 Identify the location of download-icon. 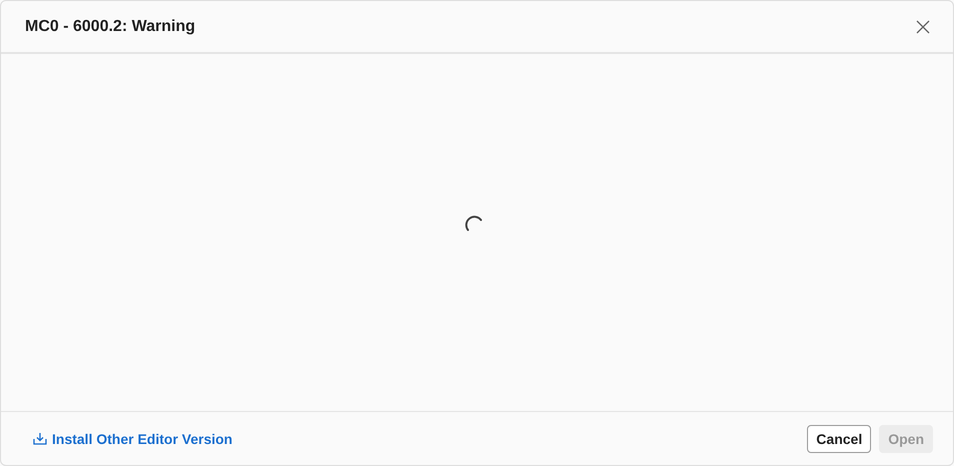
(40, 438).